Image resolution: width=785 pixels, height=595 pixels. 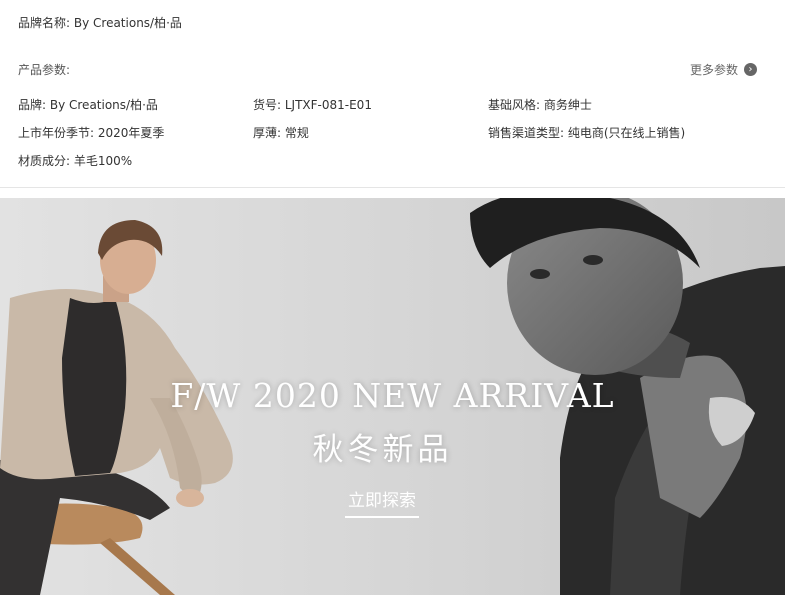 I want to click on params-header: 产品参数: 更多参数 ›, so click(x=387, y=69).